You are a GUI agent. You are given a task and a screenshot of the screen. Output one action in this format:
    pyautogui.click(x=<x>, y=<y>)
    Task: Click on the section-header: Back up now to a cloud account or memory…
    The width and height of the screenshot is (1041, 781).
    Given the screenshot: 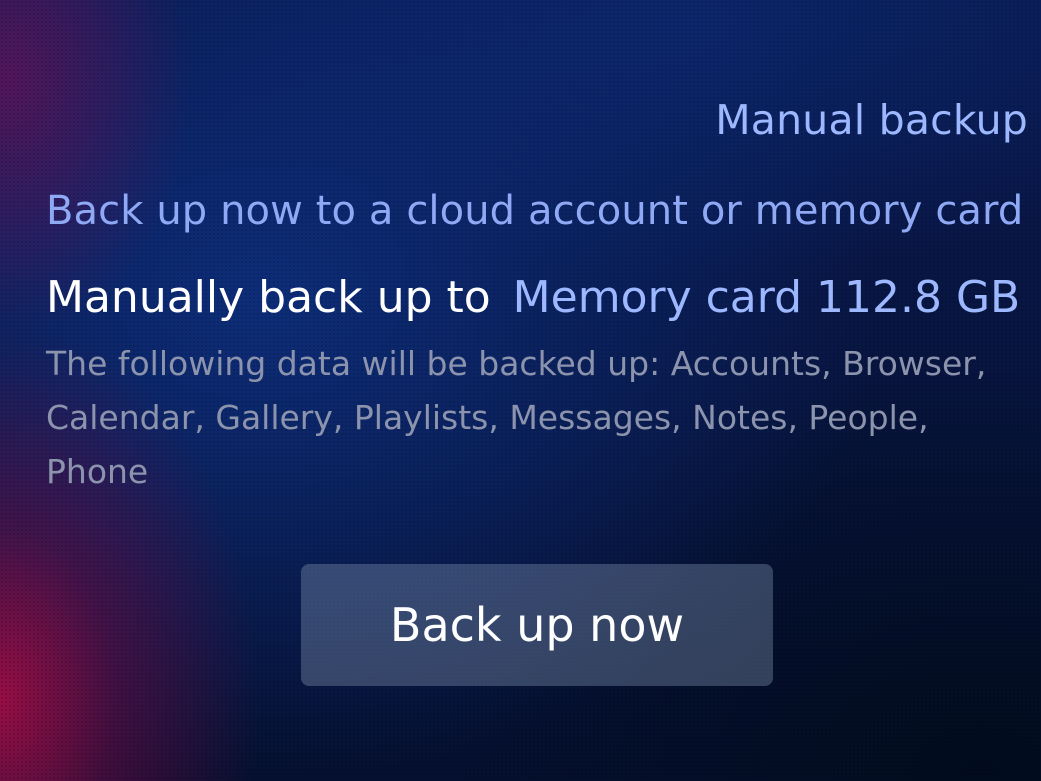 What is the action you would take?
    pyautogui.click(x=535, y=211)
    